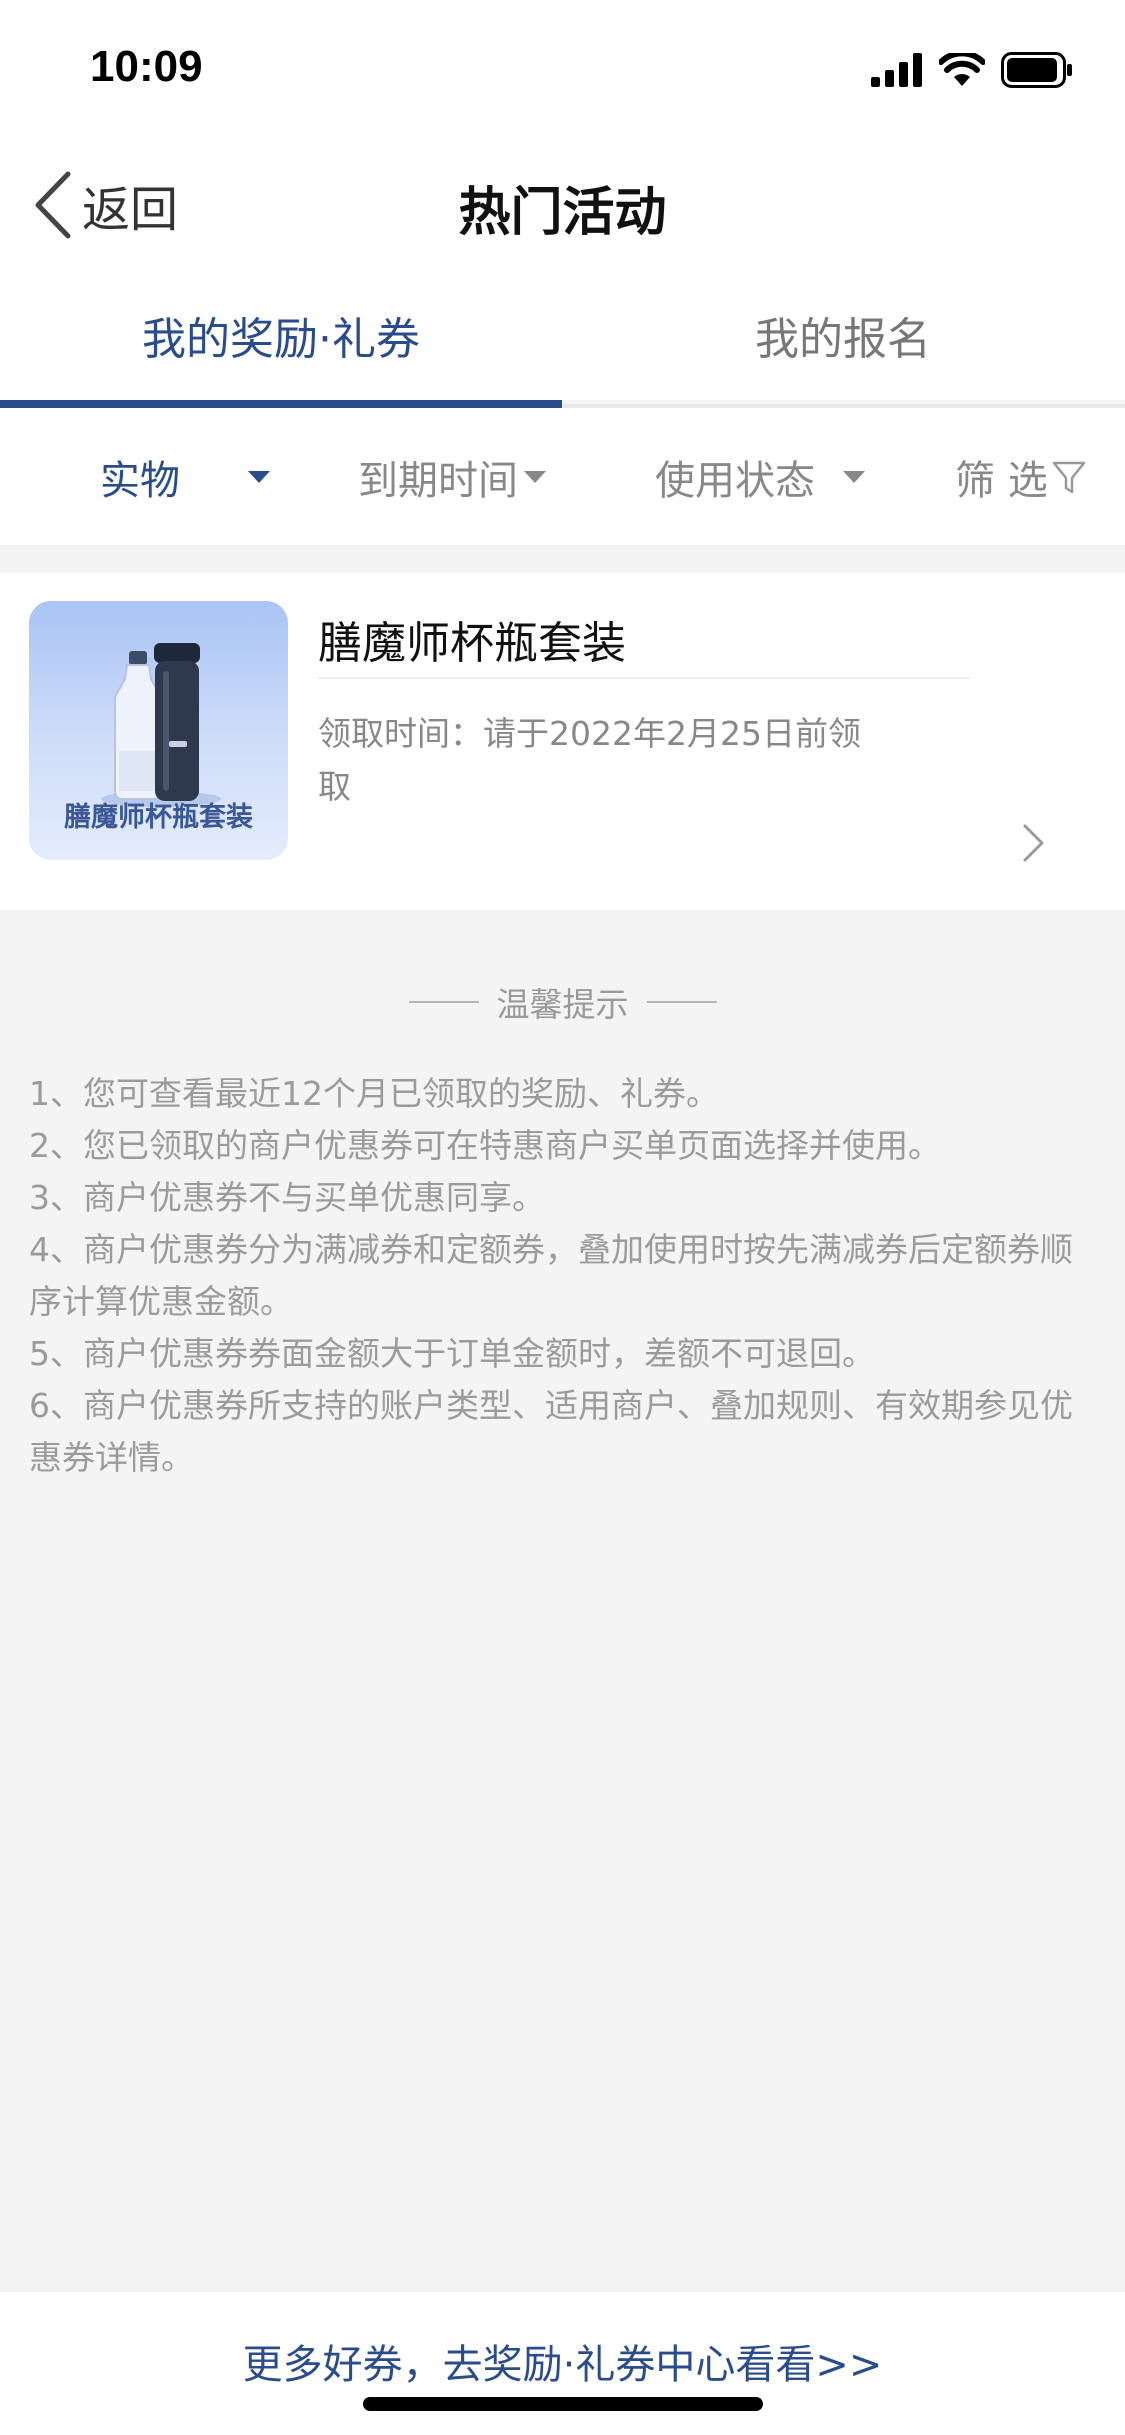 Image resolution: width=1125 pixels, height=2435 pixels. Describe the element at coordinates (843, 335) in the screenshot. I see `tab-my-registrations: 我的报名` at that location.